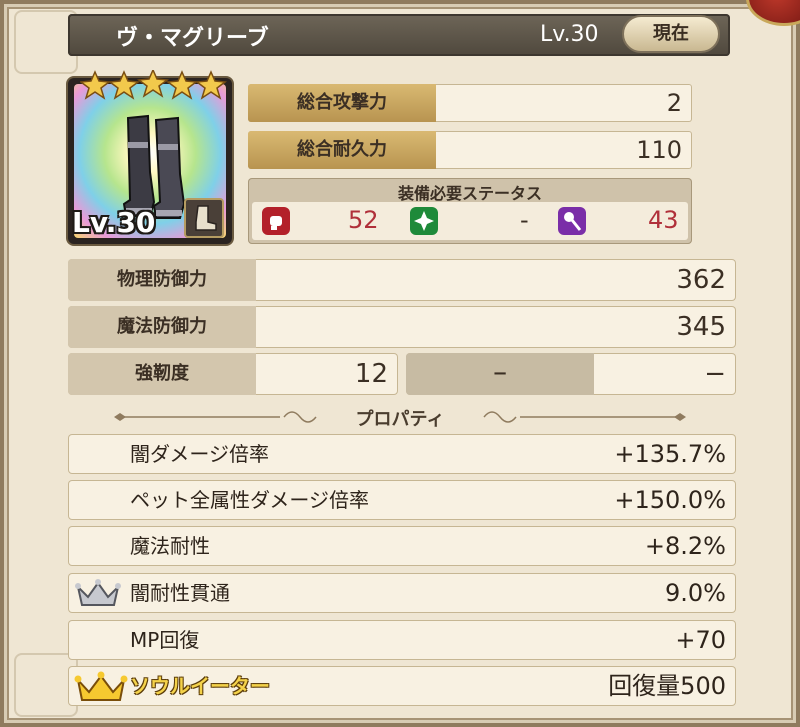  What do you see at coordinates (670, 454) in the screenshot?
I see `property-value: +135.7%` at bounding box center [670, 454].